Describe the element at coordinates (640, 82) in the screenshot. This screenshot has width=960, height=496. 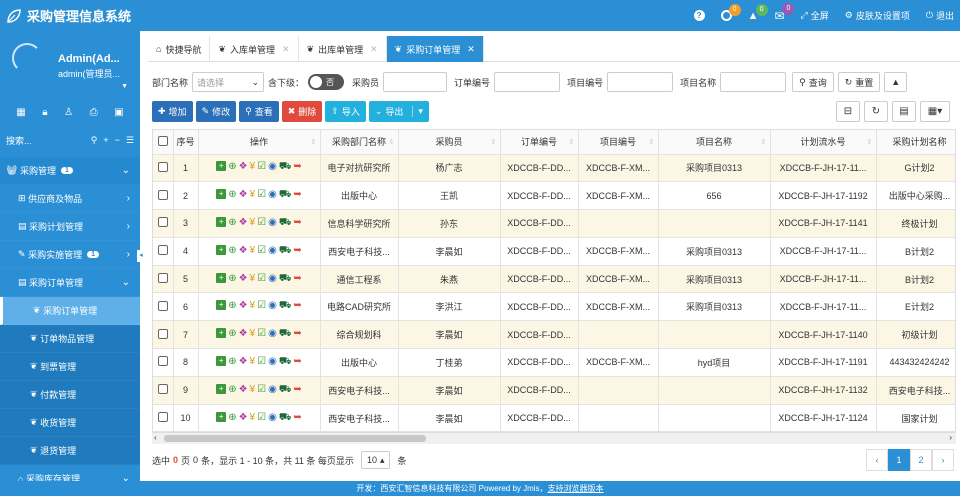
I see `proj-no-input` at that location.